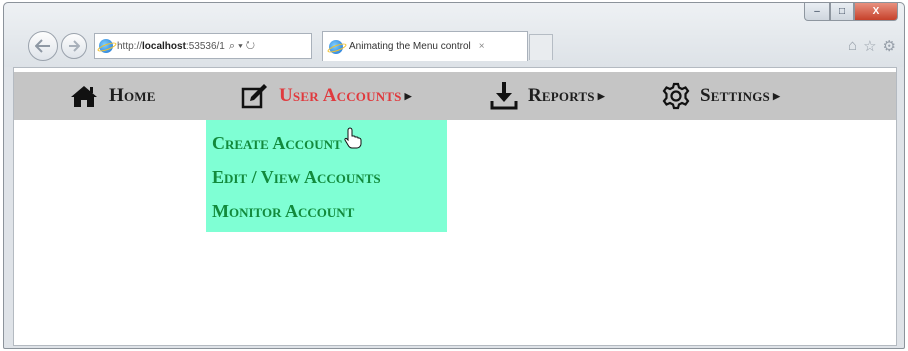 Image resolution: width=908 pixels, height=351 pixels. Describe the element at coordinates (541, 47) in the screenshot. I see `new-tab-button` at that location.